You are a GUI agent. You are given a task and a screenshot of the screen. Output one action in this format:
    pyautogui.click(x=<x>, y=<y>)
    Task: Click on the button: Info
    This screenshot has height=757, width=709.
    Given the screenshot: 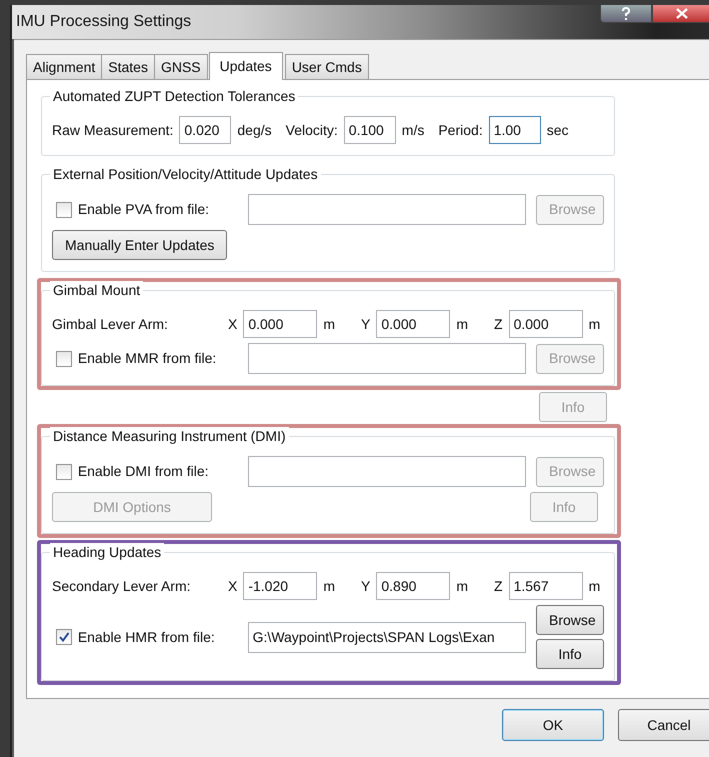 What is the action you would take?
    pyautogui.click(x=570, y=654)
    